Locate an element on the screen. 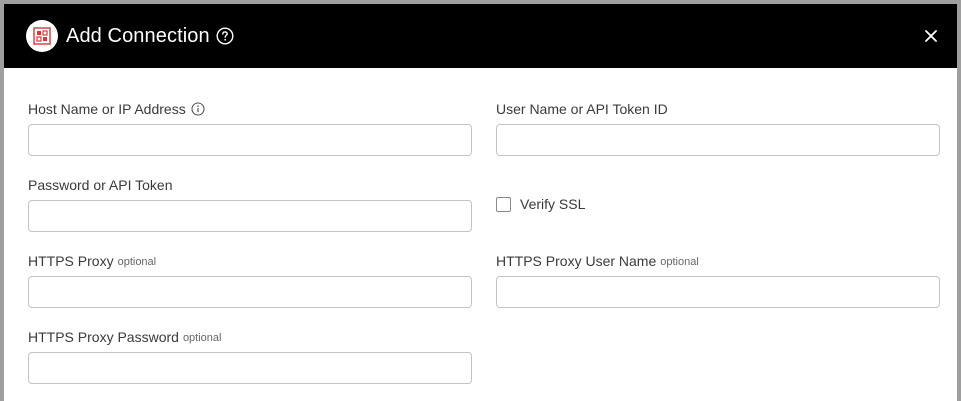  proxy-password-label: HTTPS Proxy Password optional is located at coordinates (124, 337).